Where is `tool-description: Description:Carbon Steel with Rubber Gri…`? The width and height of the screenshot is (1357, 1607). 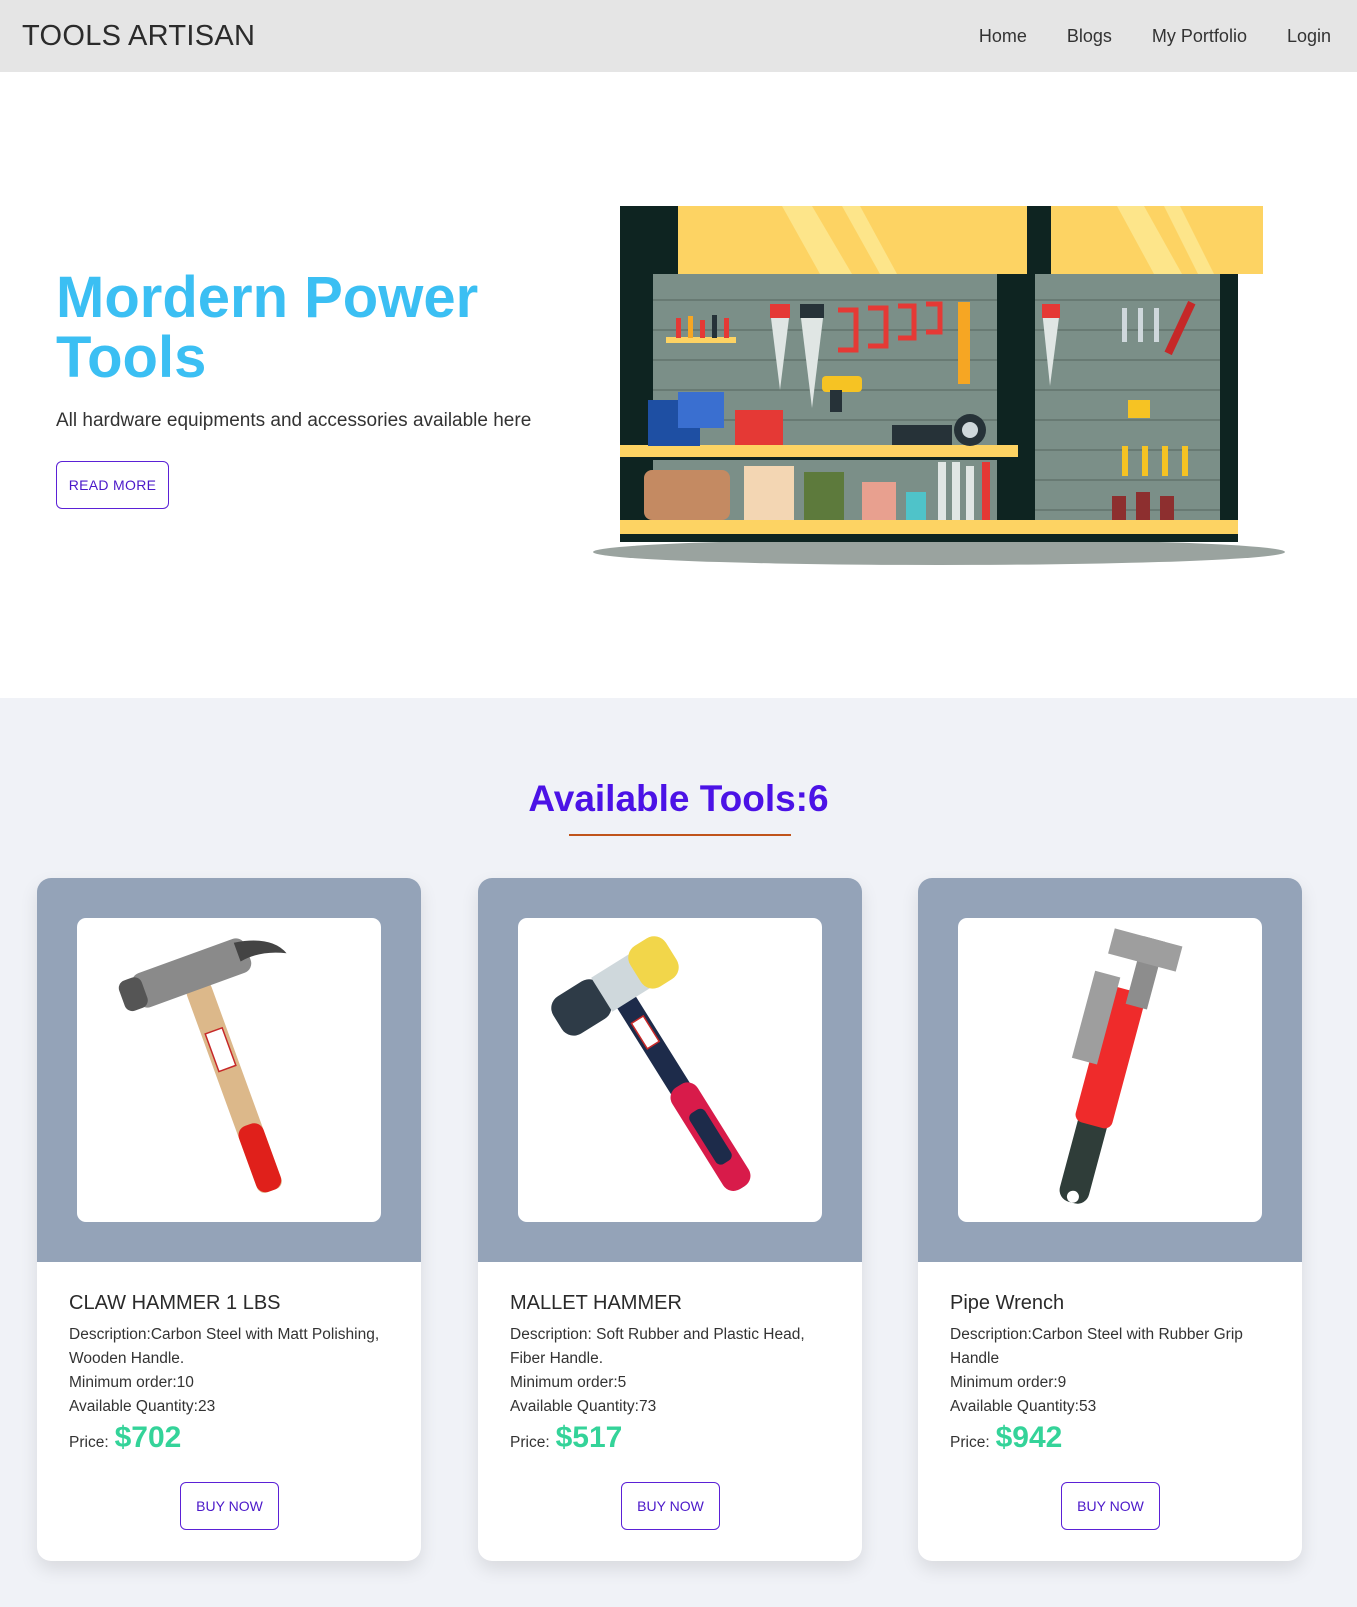
tool-description: Description:Carbon Steel with Rubber Gri… is located at coordinates (1096, 1346).